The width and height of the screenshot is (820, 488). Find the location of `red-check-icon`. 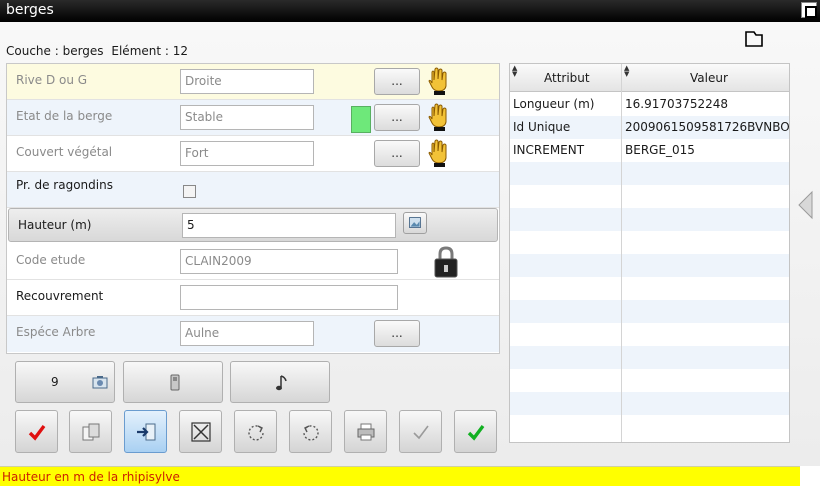

red-check-icon is located at coordinates (37, 432).